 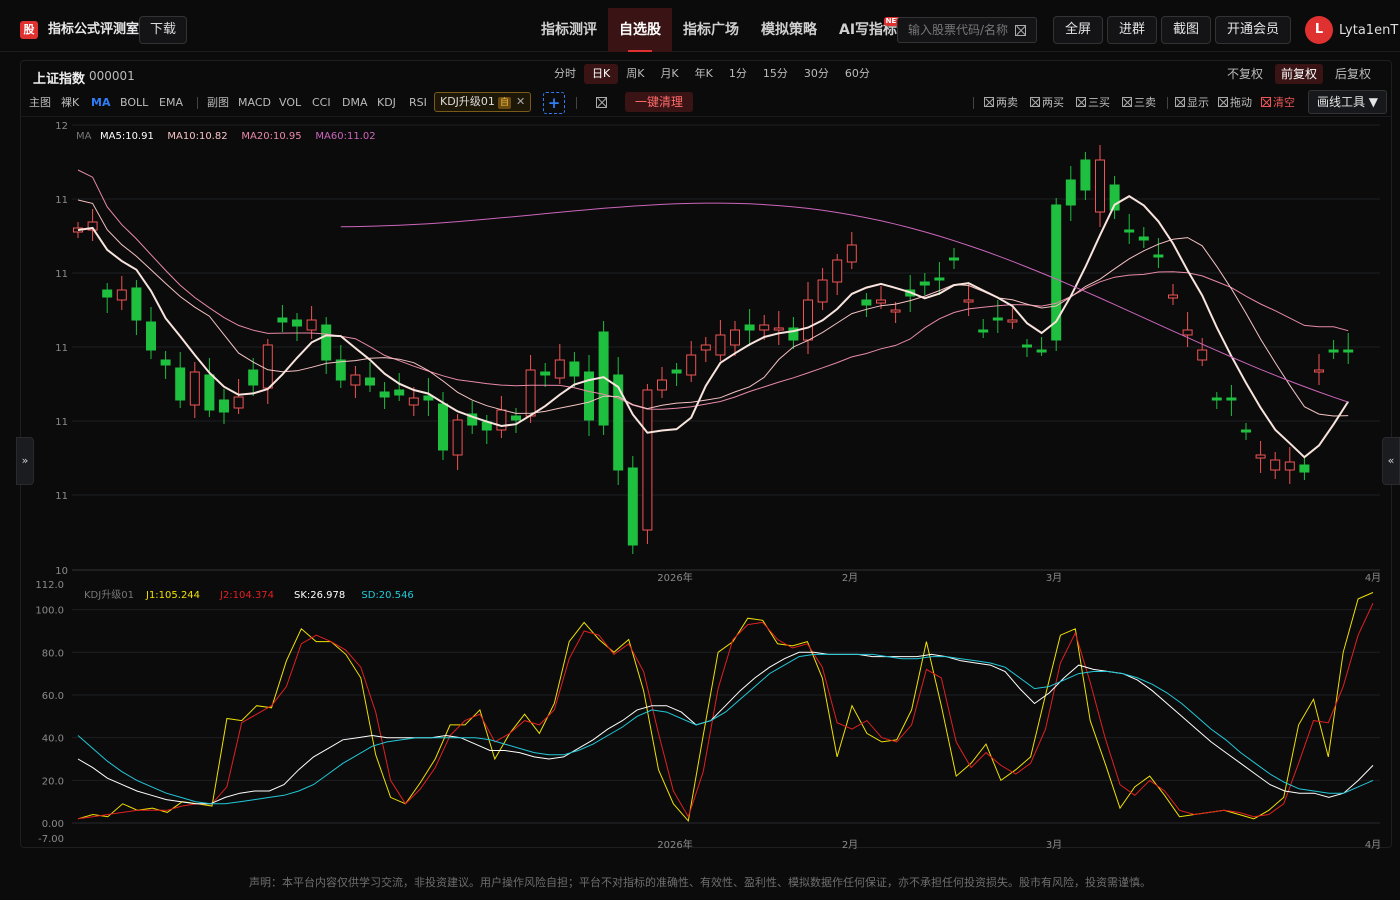 What do you see at coordinates (271, 136) in the screenshot?
I see `ma-legend-item: MA20:10.95` at bounding box center [271, 136].